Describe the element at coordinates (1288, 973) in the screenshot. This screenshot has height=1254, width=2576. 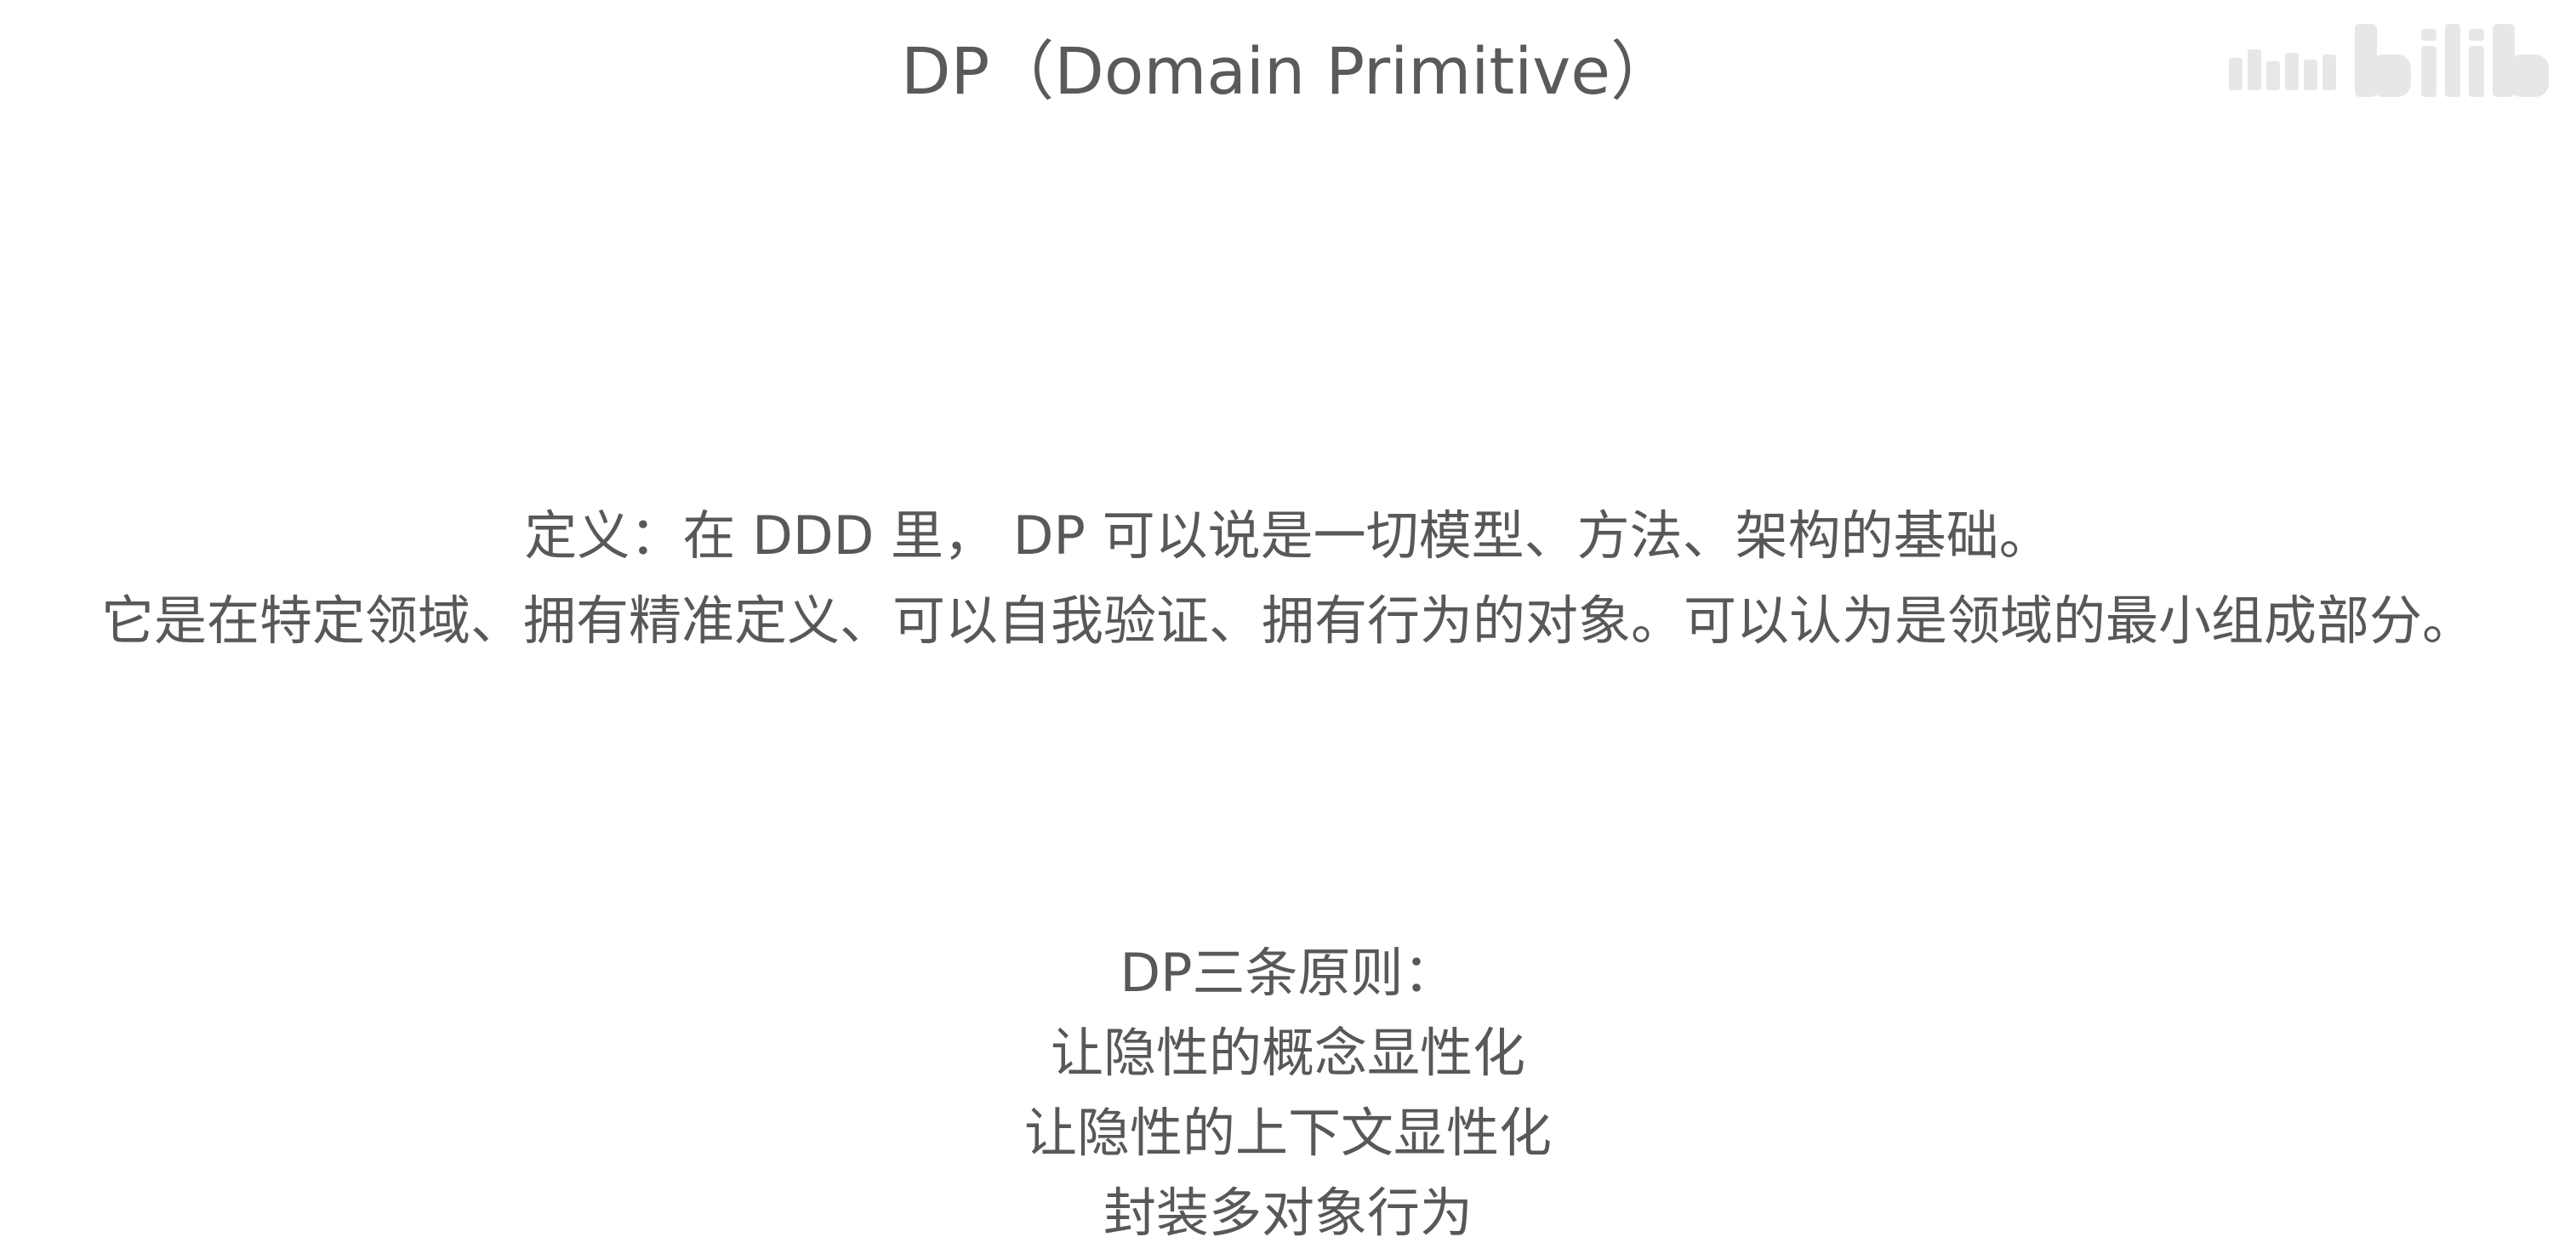
I see `principles-heading: DP三条原则：` at that location.